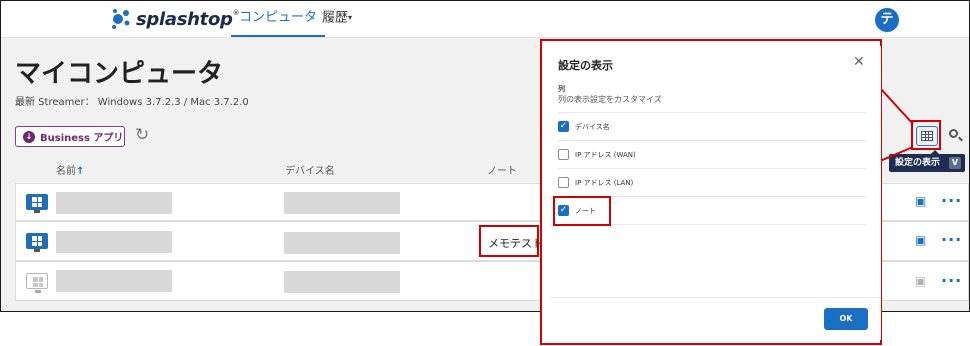 This screenshot has height=346, width=970. I want to click on checkbox-checked: ✓, so click(563, 126).